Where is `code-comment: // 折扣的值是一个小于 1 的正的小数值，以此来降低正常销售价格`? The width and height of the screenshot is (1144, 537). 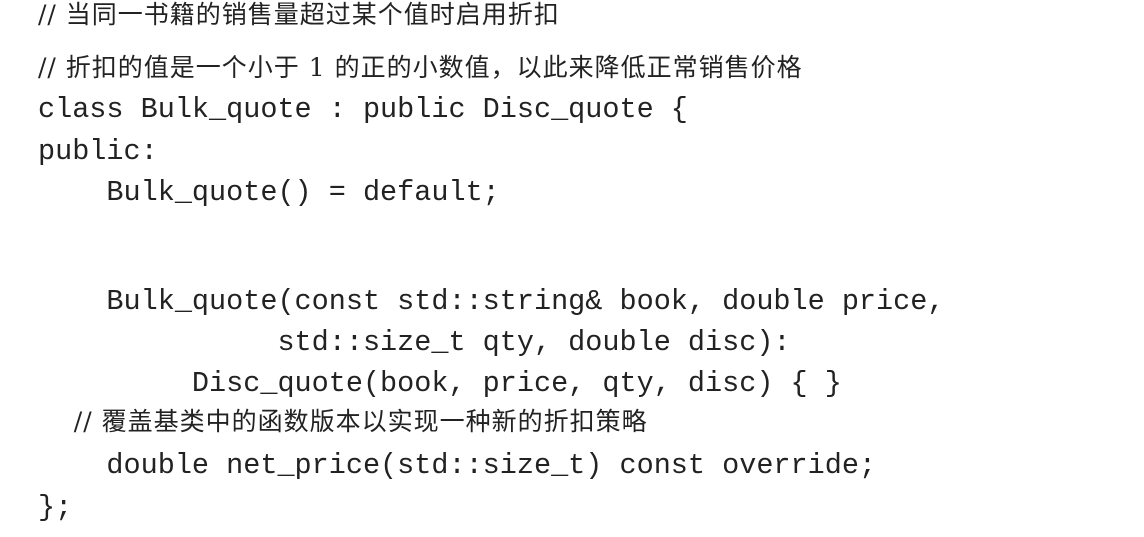 code-comment: // 折扣的值是一个小于 1 的正的小数值，以此来降低正常销售价格 is located at coordinates (420, 67).